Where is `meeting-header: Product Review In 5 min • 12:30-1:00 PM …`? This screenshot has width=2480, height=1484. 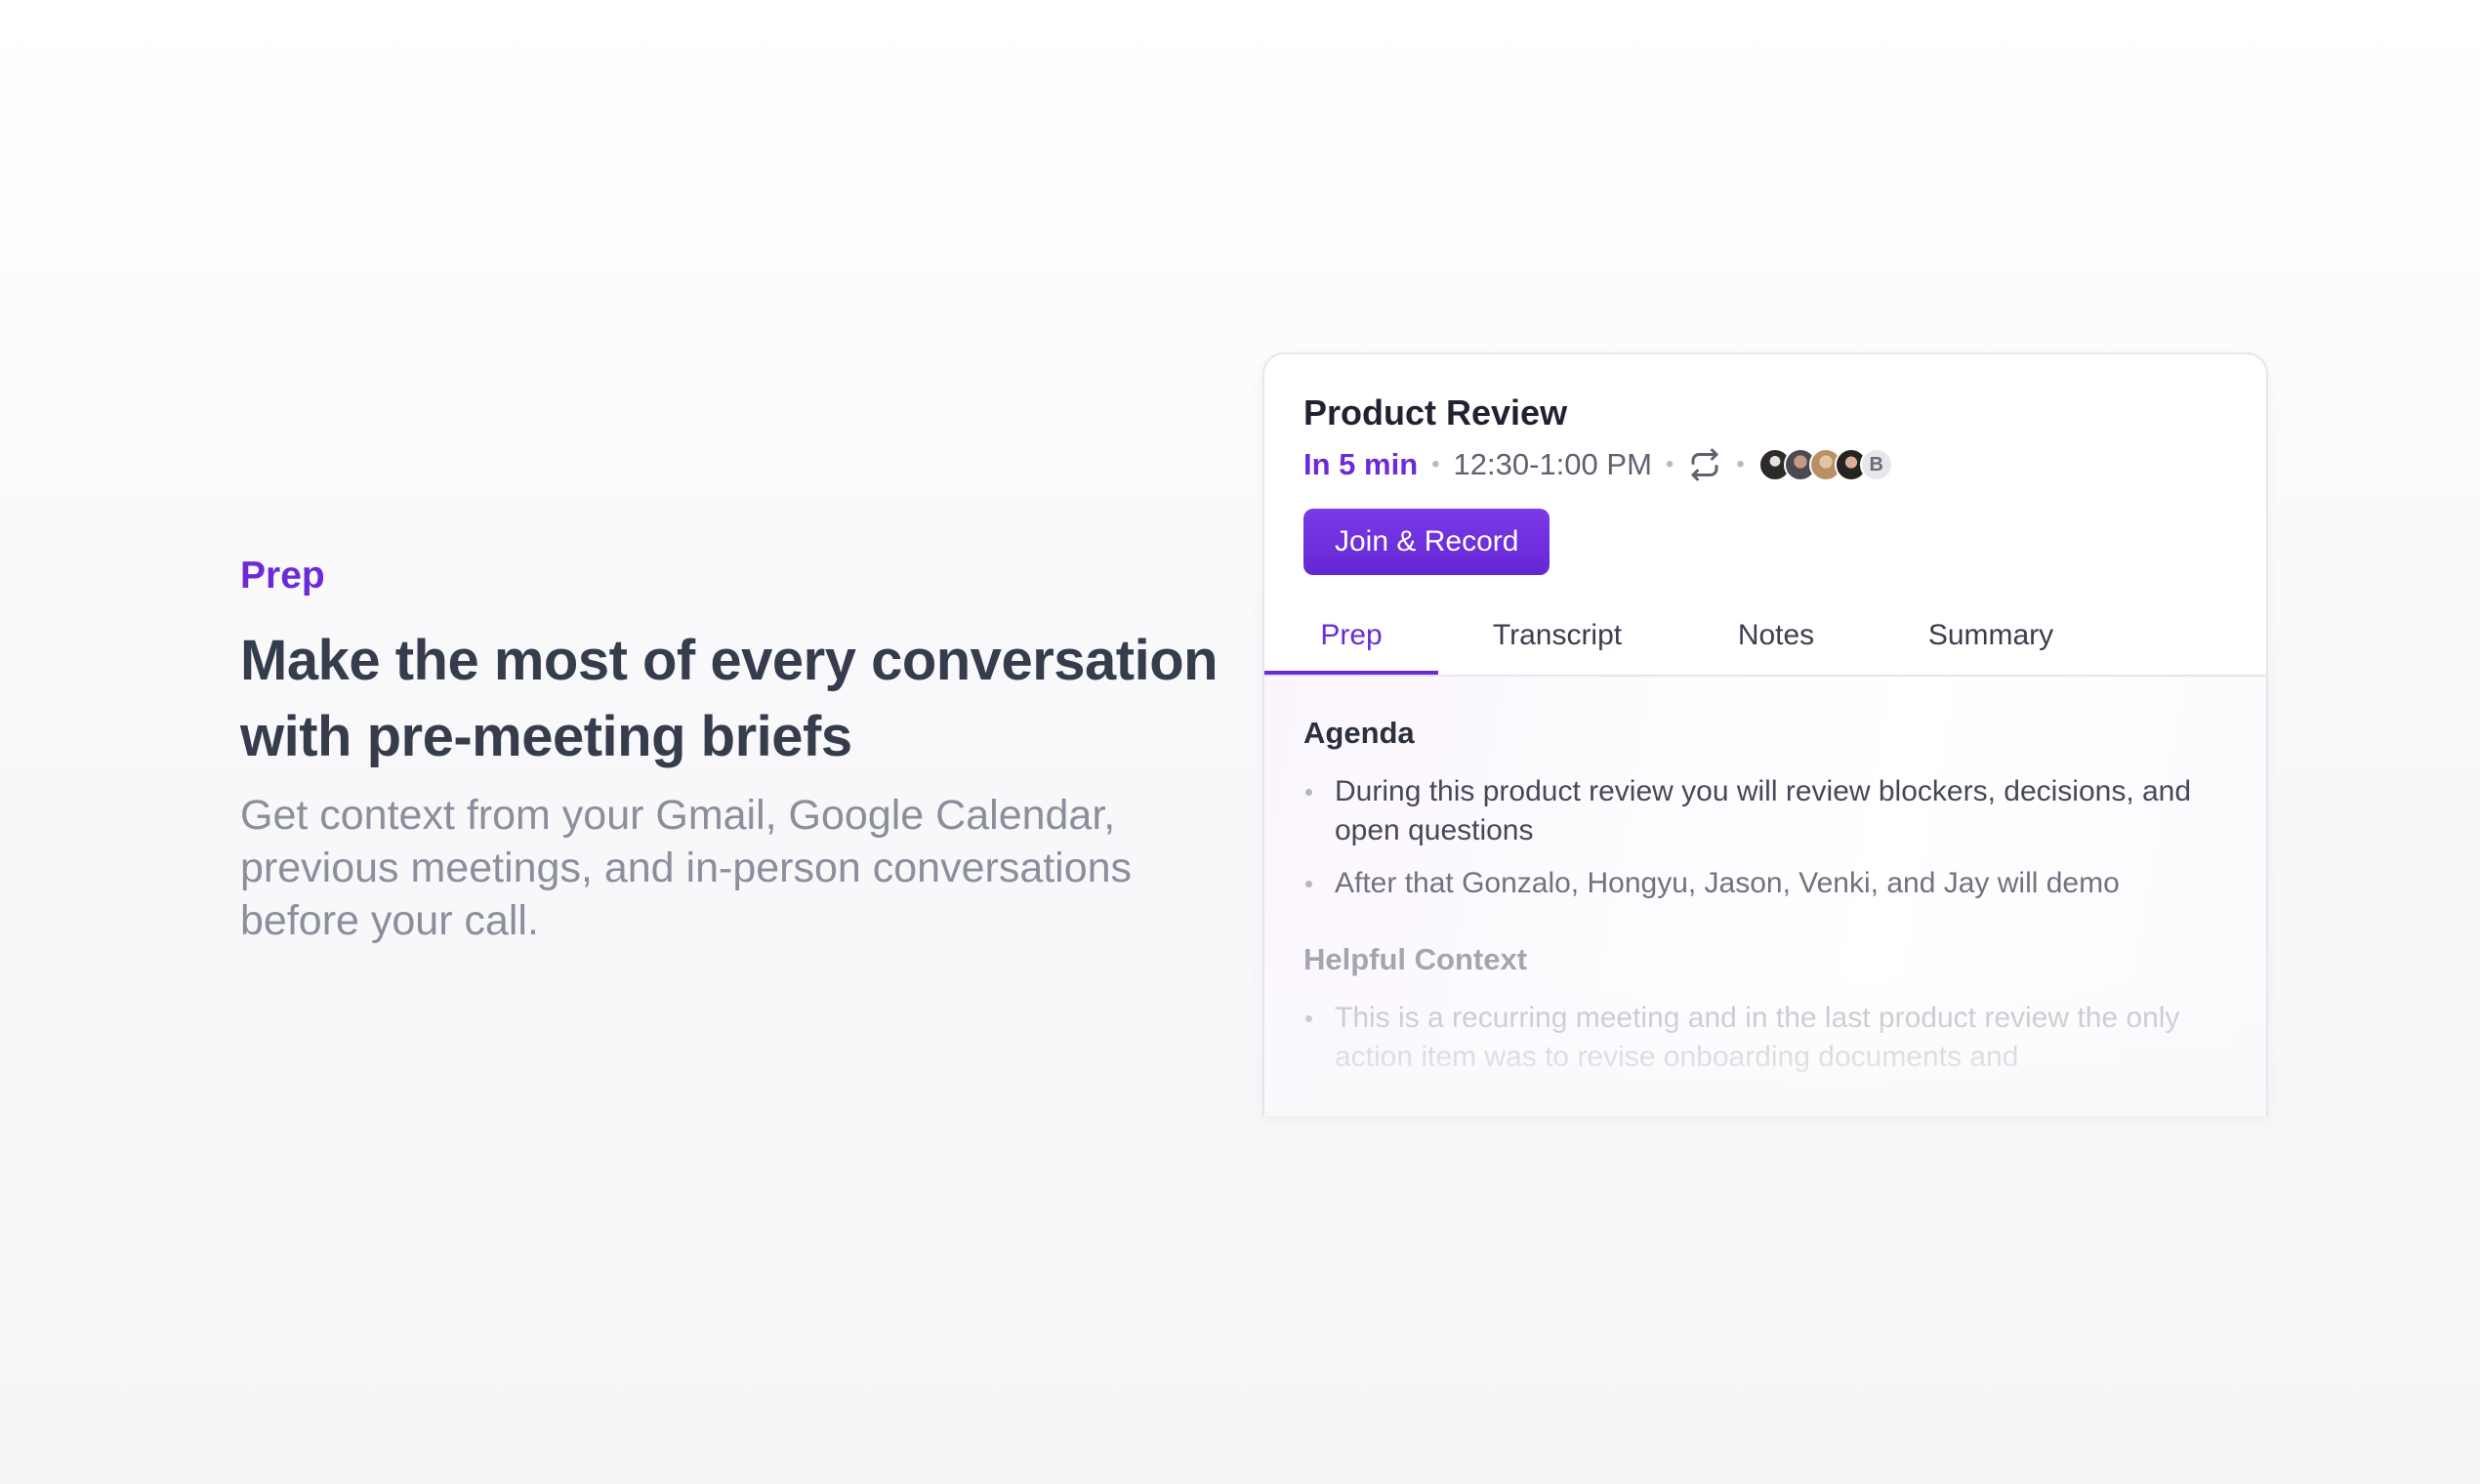
meeting-header: Product Review In 5 min • 12:30-1:00 PM … is located at coordinates (1765, 465).